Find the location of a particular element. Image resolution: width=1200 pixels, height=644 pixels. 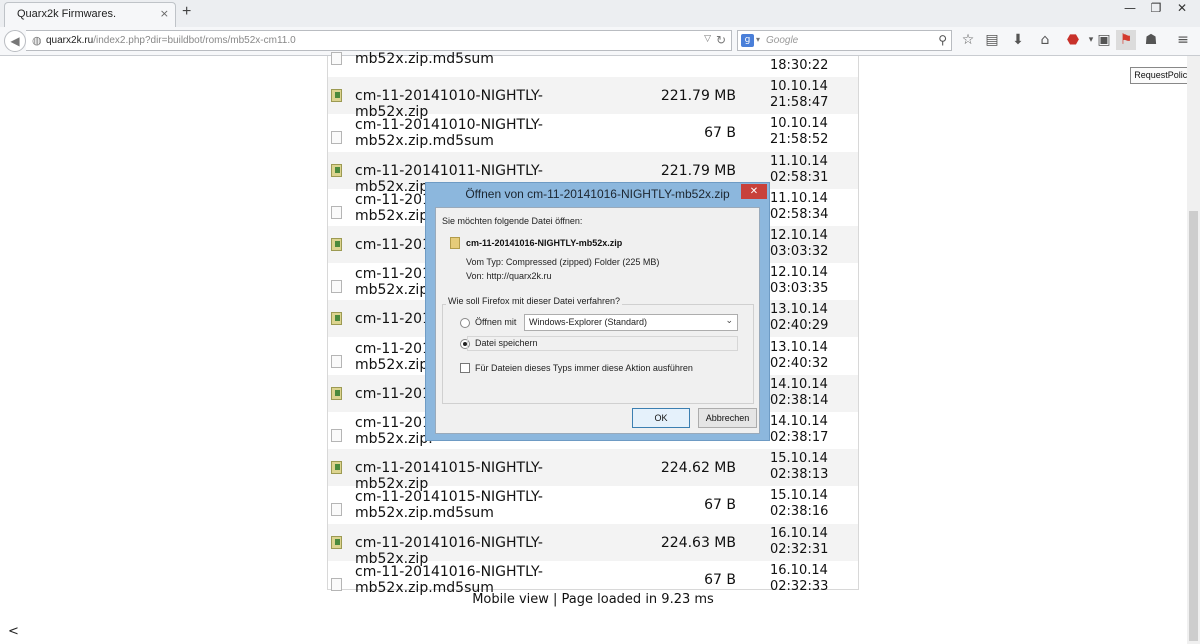

file-date: 13.10.14 02:40:32 is located at coordinates (810, 356).